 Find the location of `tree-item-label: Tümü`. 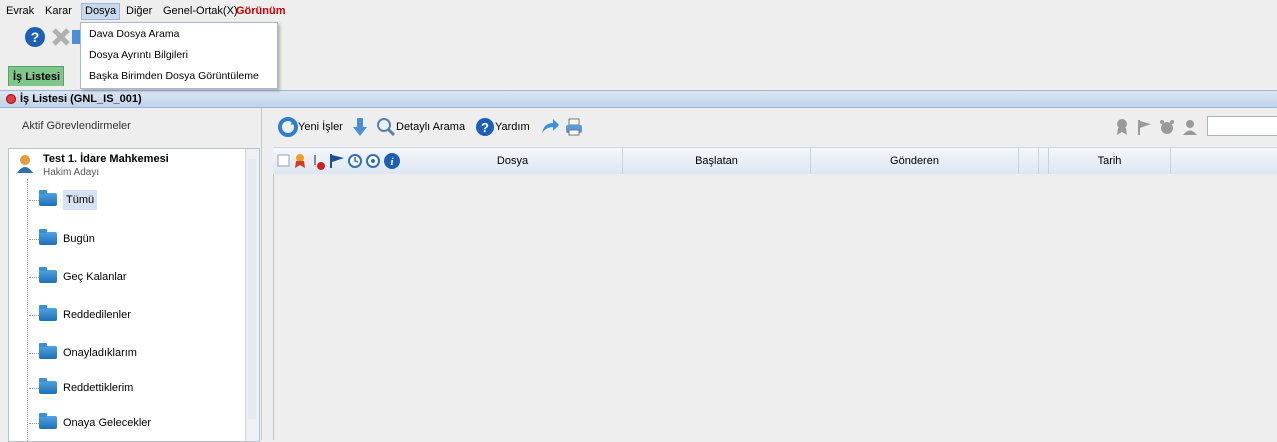

tree-item-label: Tümü is located at coordinates (80, 200).